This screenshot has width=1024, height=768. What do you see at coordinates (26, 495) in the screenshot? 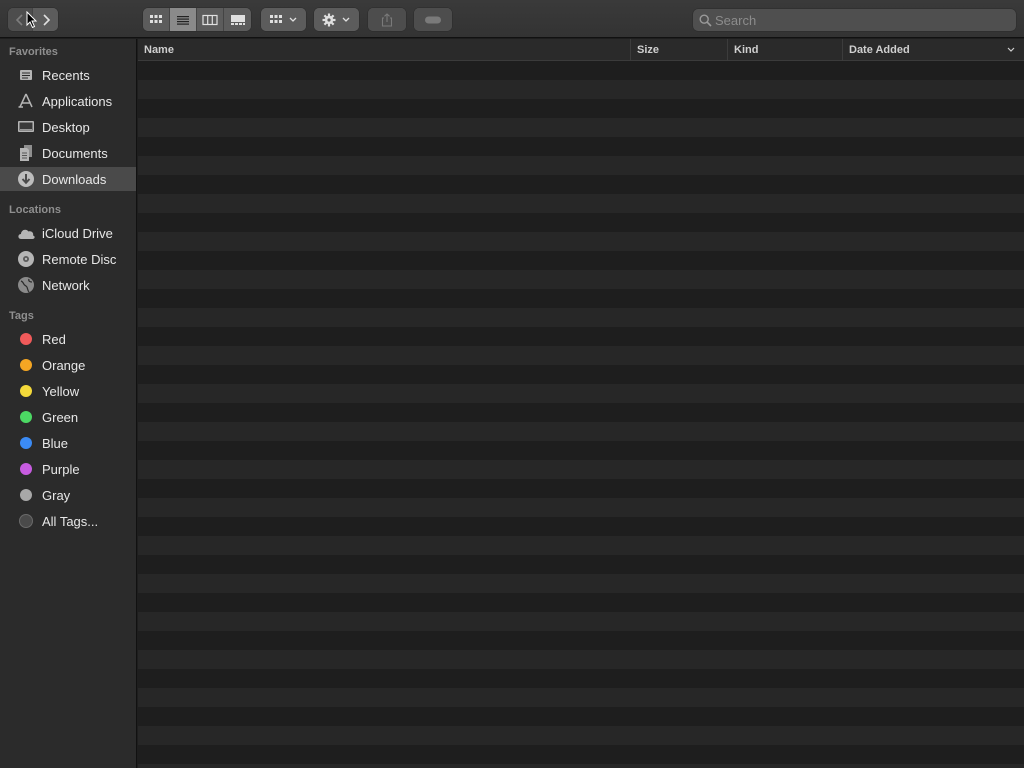
I see `tag-color-gray` at bounding box center [26, 495].